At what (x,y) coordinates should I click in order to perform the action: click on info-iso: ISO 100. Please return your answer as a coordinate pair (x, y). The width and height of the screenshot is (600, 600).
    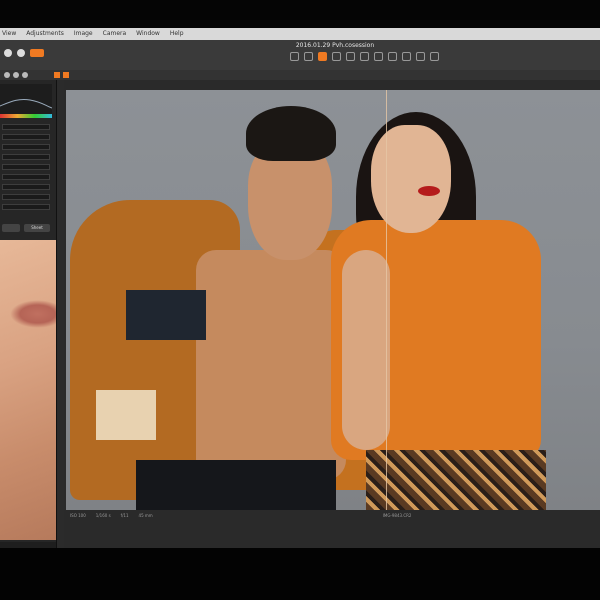
    Looking at the image, I should click on (78, 515).